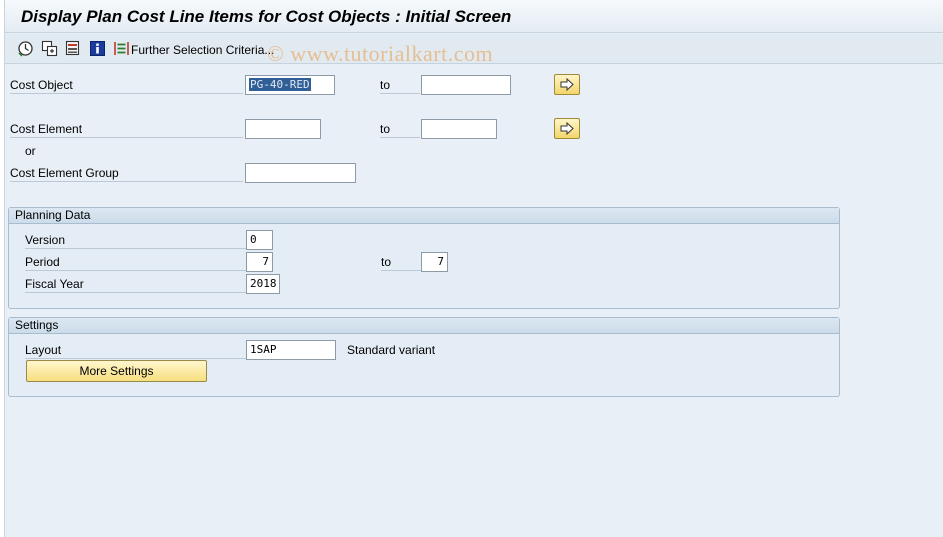  What do you see at coordinates (25, 48) in the screenshot?
I see `execute-icon` at bounding box center [25, 48].